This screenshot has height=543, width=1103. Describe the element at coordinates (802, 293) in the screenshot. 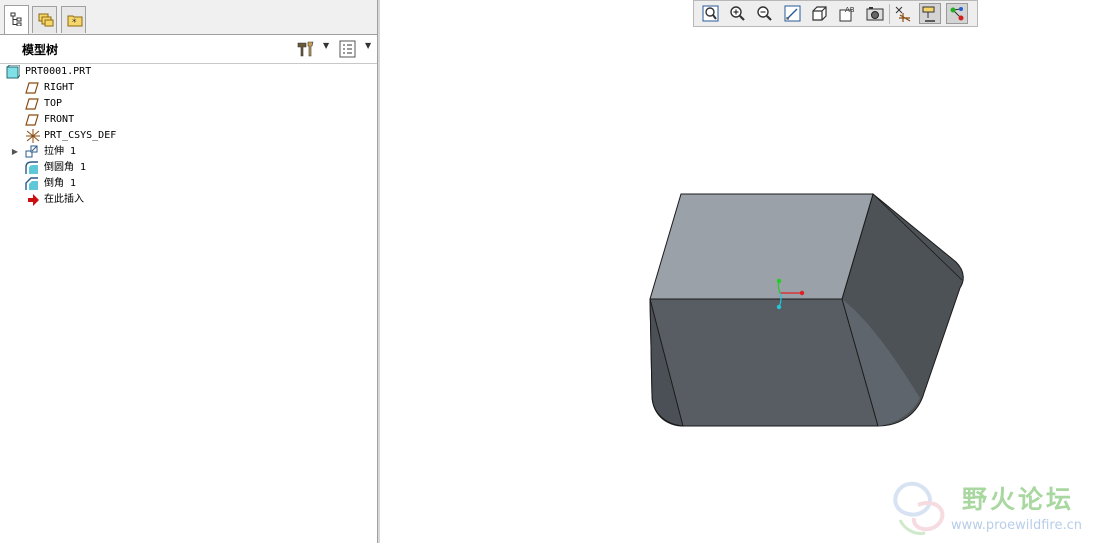

I see `csys-x-marker` at that location.